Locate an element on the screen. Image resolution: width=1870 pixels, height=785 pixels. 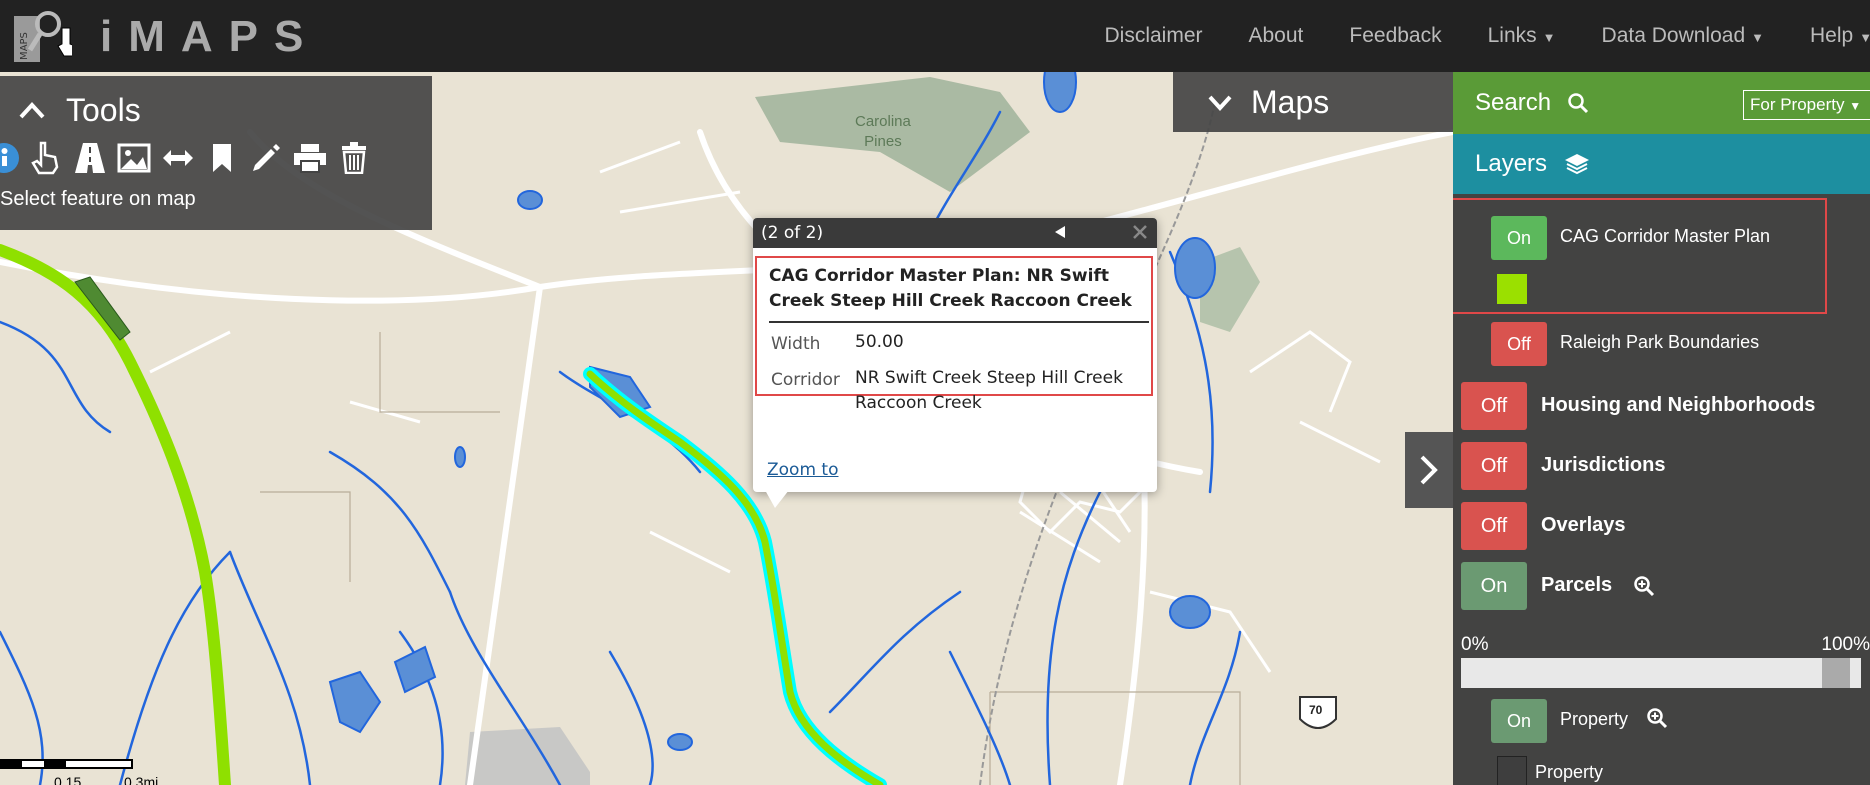
group-label-housing: Housing and Neighborhoods is located at coordinates (1678, 405).